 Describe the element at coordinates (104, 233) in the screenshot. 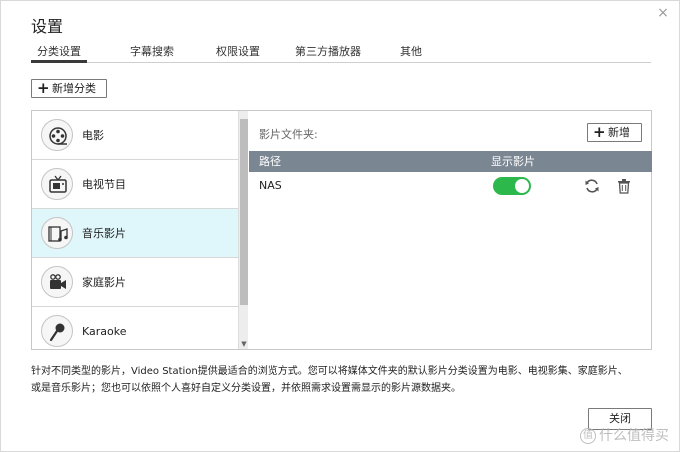

I see `category-label: 音乐影片` at that location.